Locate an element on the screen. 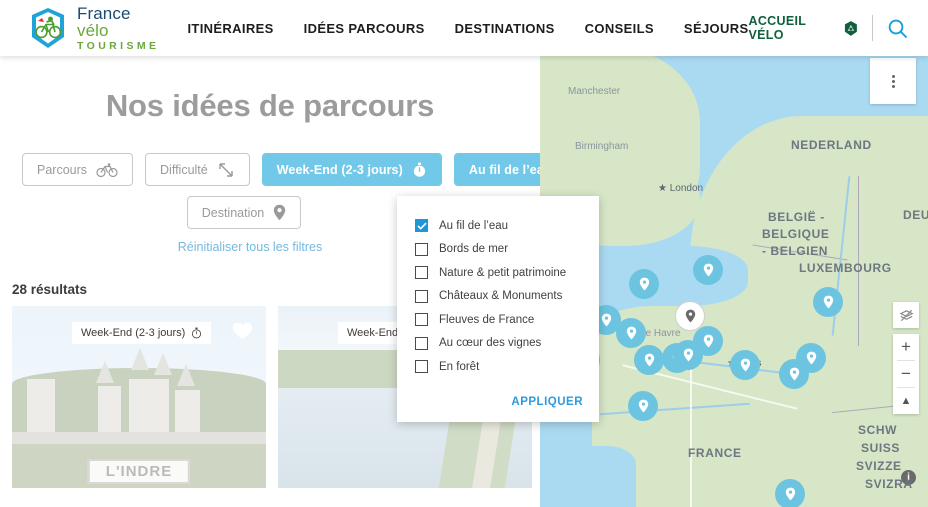 Image resolution: width=928 pixels, height=507 pixels. france-velo-tourisme-logo-icon is located at coordinates (48, 28).